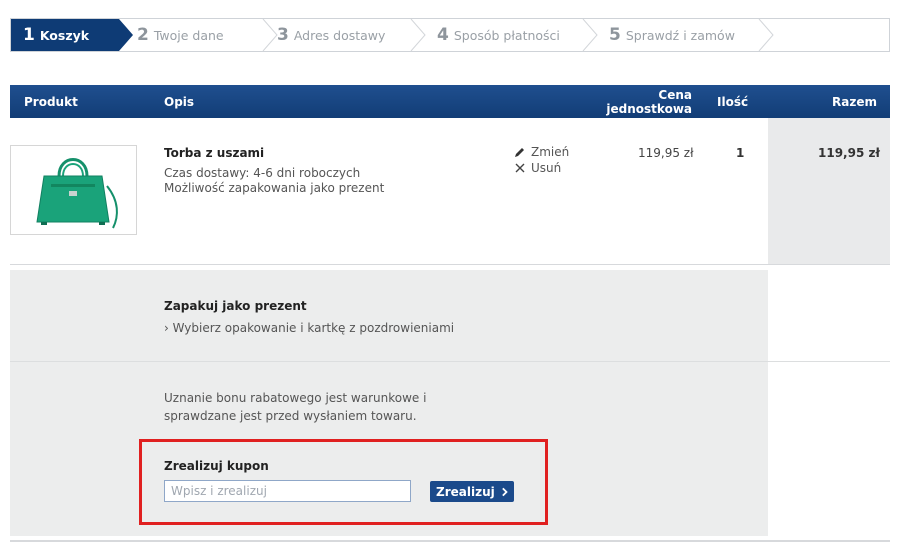  Describe the element at coordinates (546, 168) in the screenshot. I see `remove-label: Usuń` at that location.